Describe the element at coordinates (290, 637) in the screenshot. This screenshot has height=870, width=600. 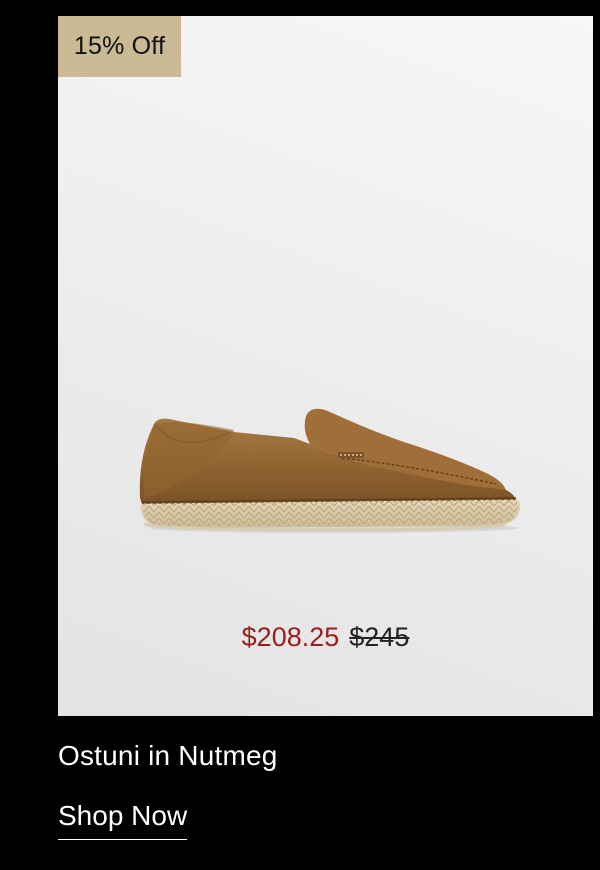
I see `sale-price: $208.25` at that location.